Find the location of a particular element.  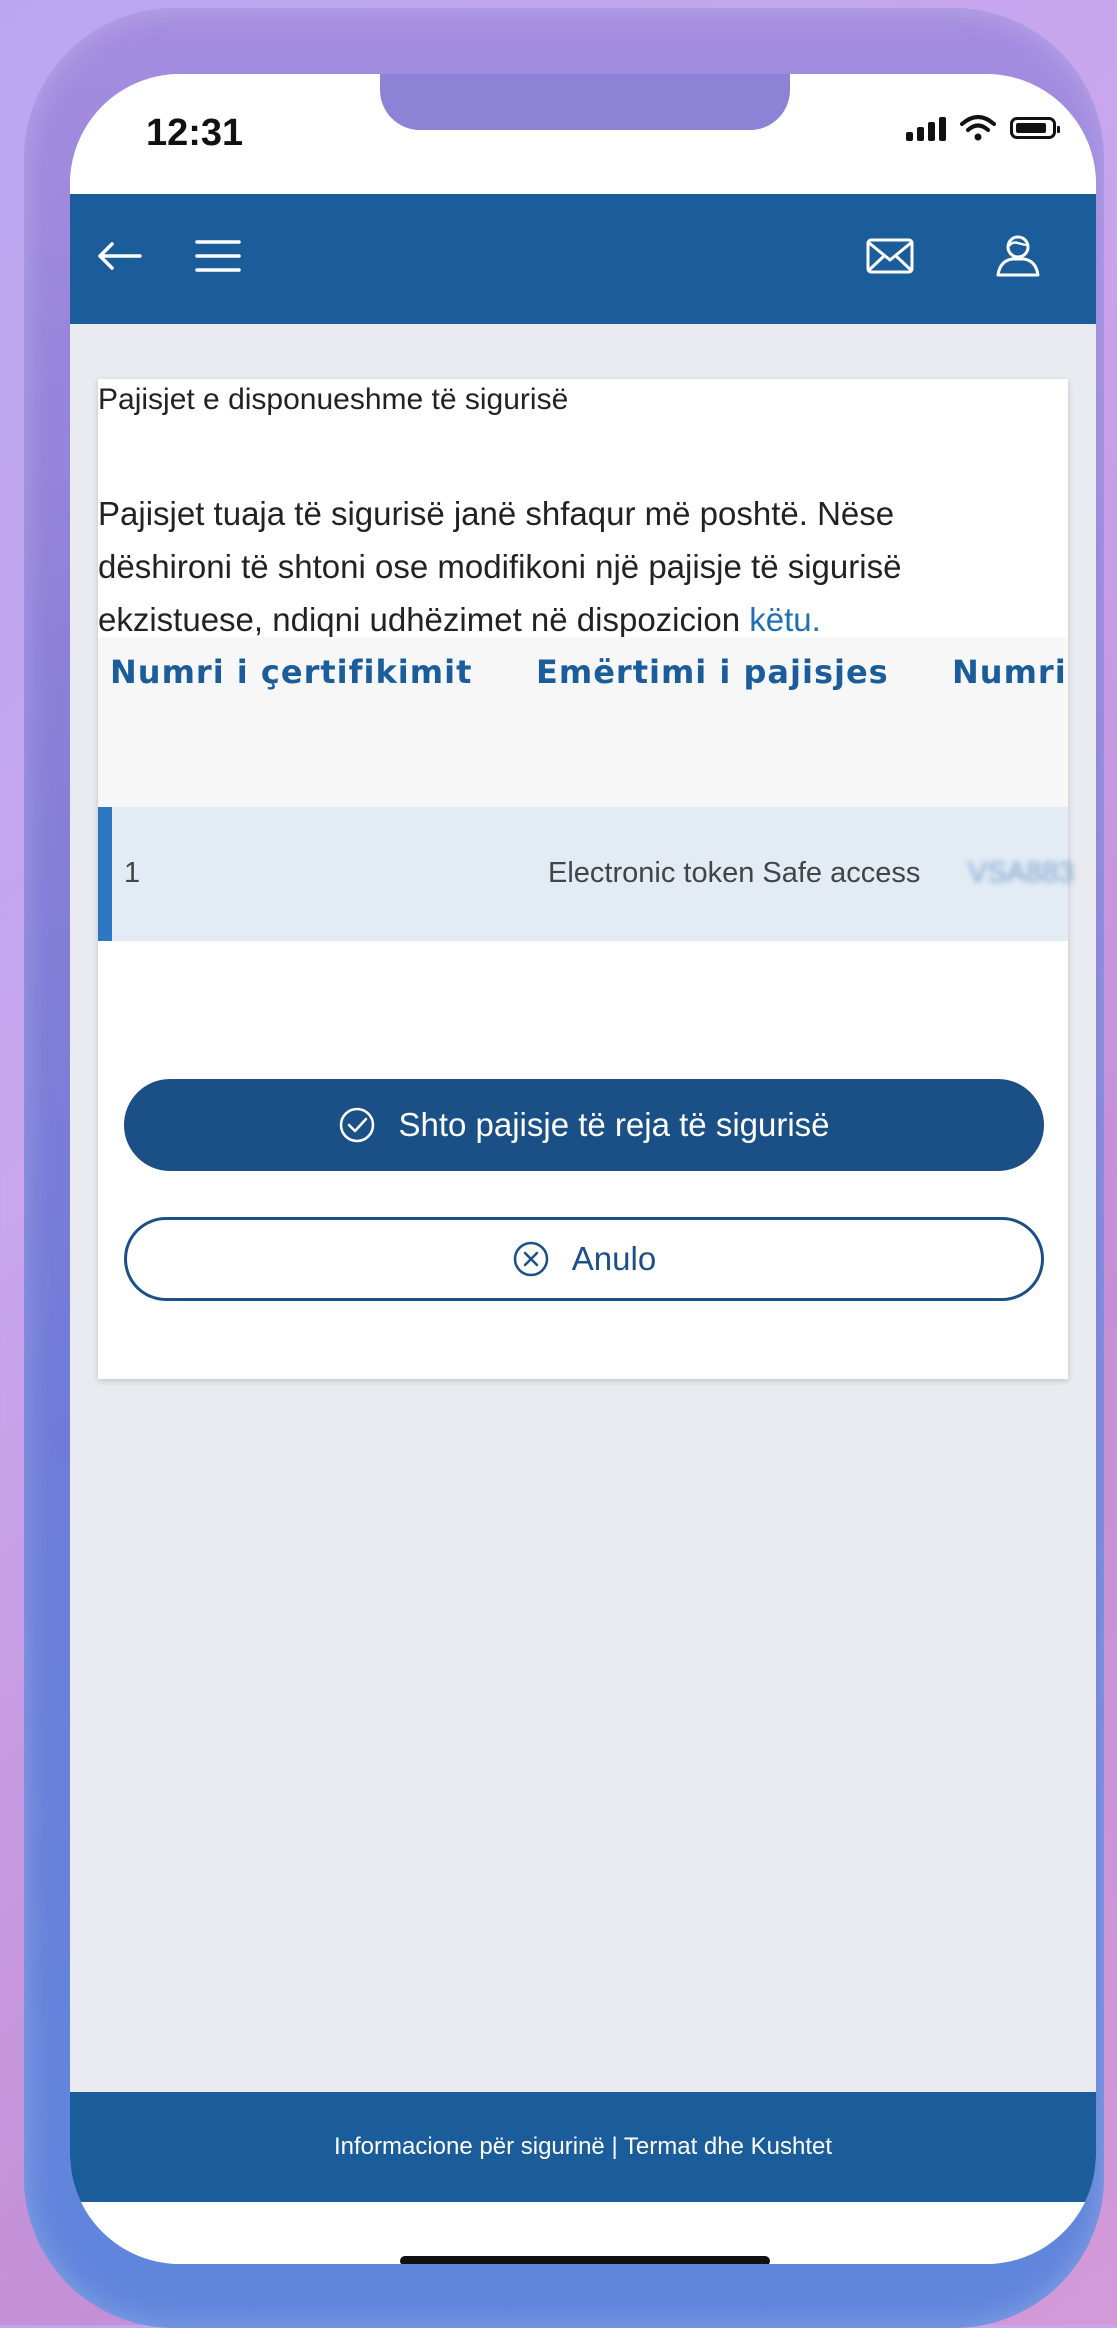

system-icons is located at coordinates (983, 128).